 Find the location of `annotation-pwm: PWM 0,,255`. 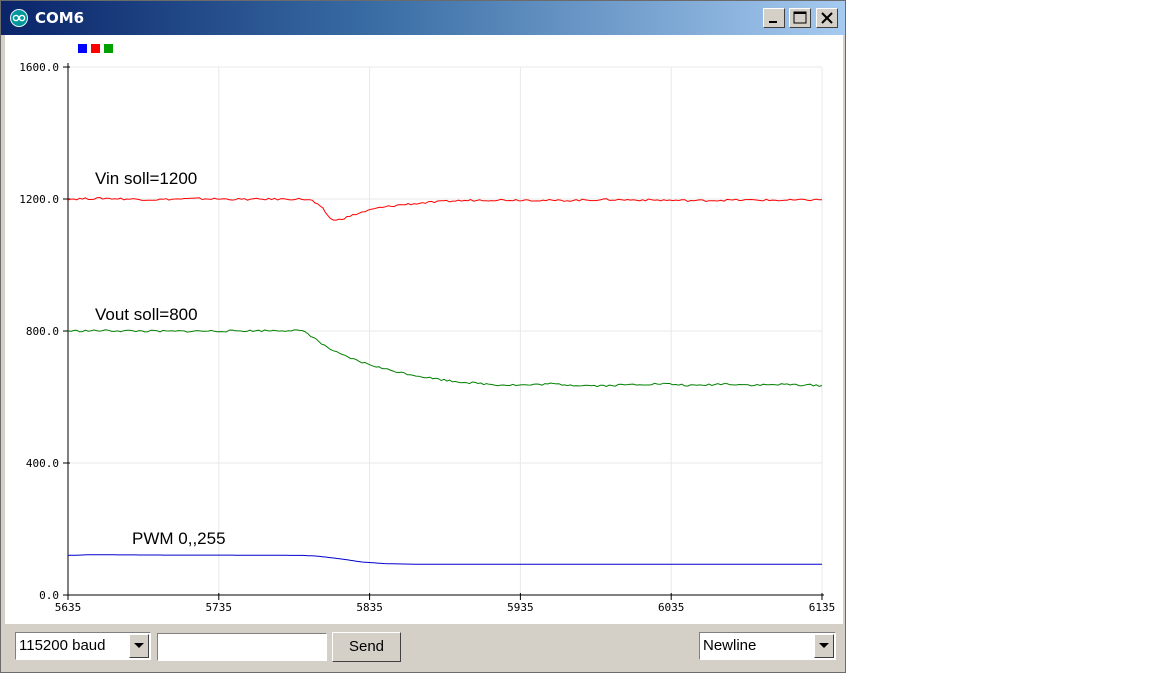

annotation-pwm: PWM 0,,255 is located at coordinates (179, 538).